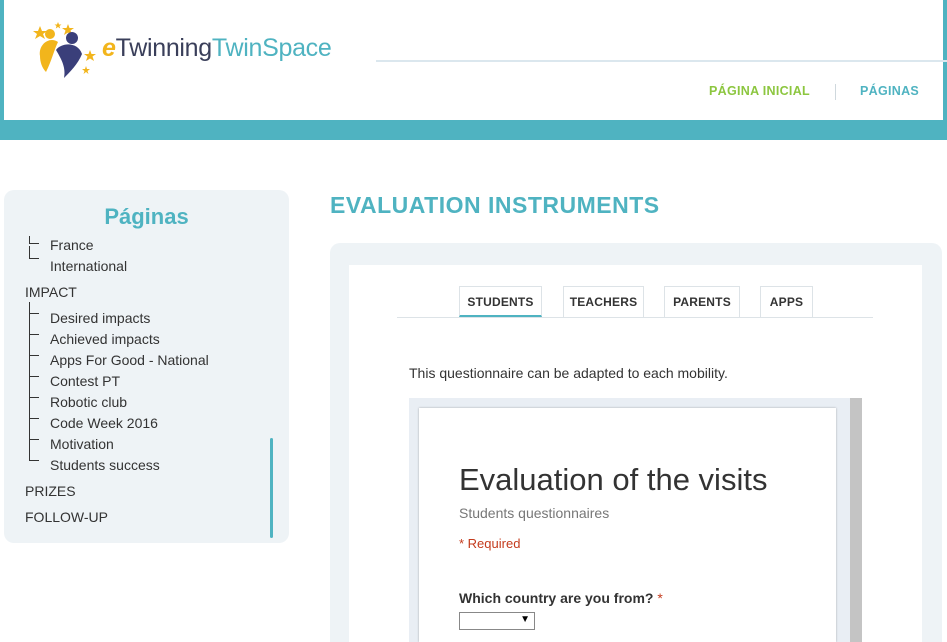 This screenshot has height=642, width=947. I want to click on form-question: Which country are you from? *, so click(561, 598).